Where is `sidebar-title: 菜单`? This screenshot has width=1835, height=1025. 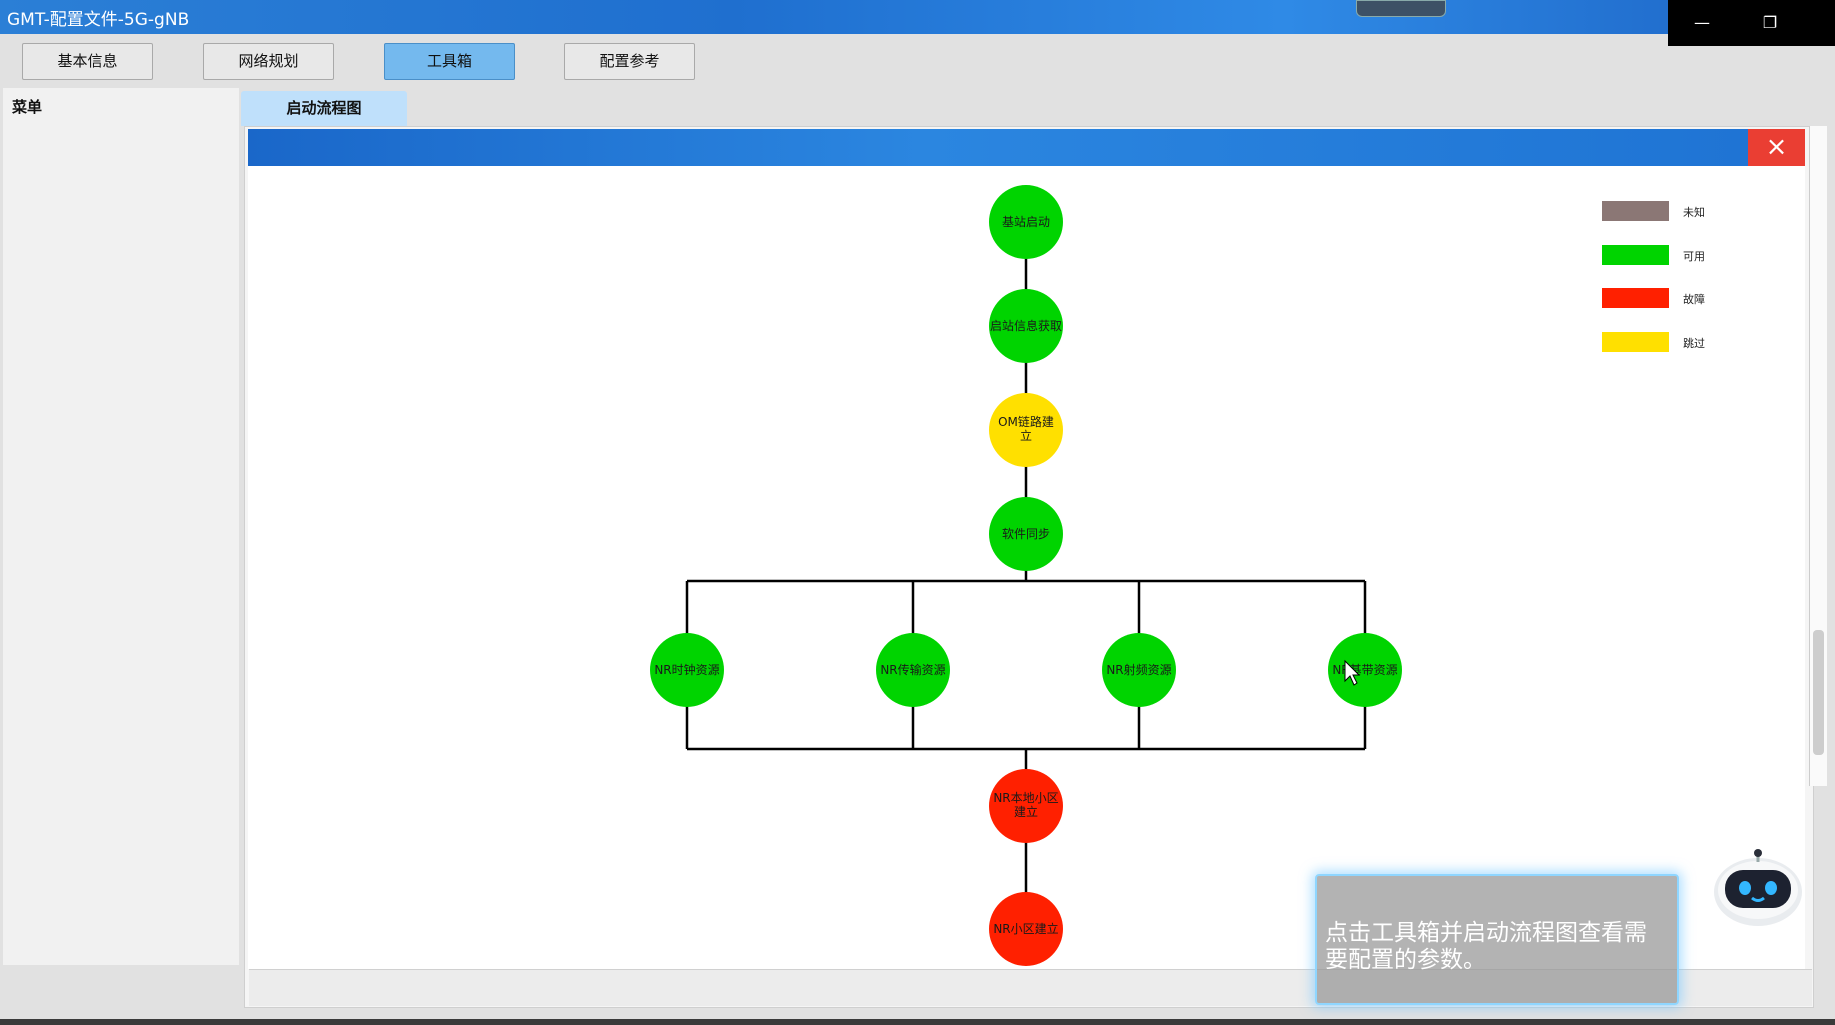 sidebar-title: 菜单 is located at coordinates (27, 107).